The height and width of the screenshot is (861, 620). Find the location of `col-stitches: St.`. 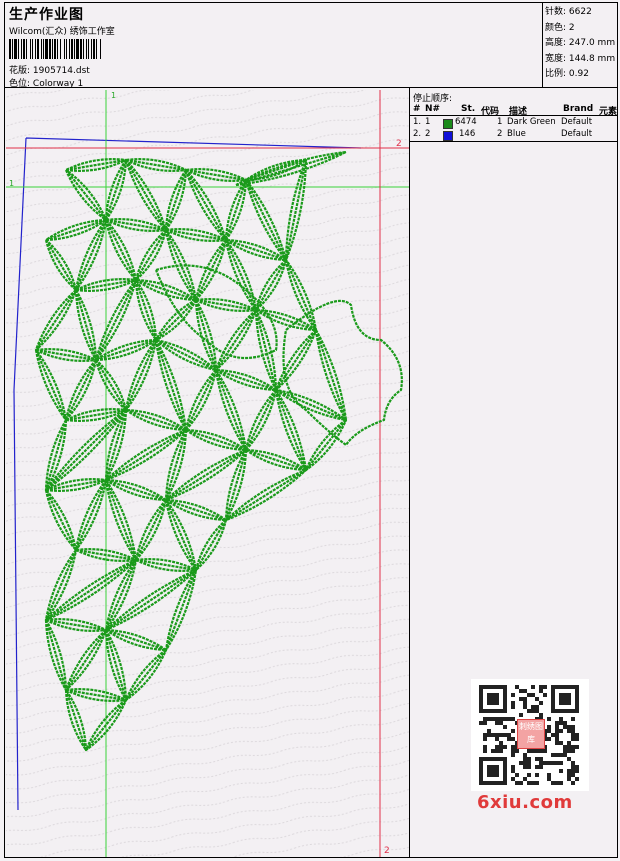

col-stitches: St. is located at coordinates (468, 109).